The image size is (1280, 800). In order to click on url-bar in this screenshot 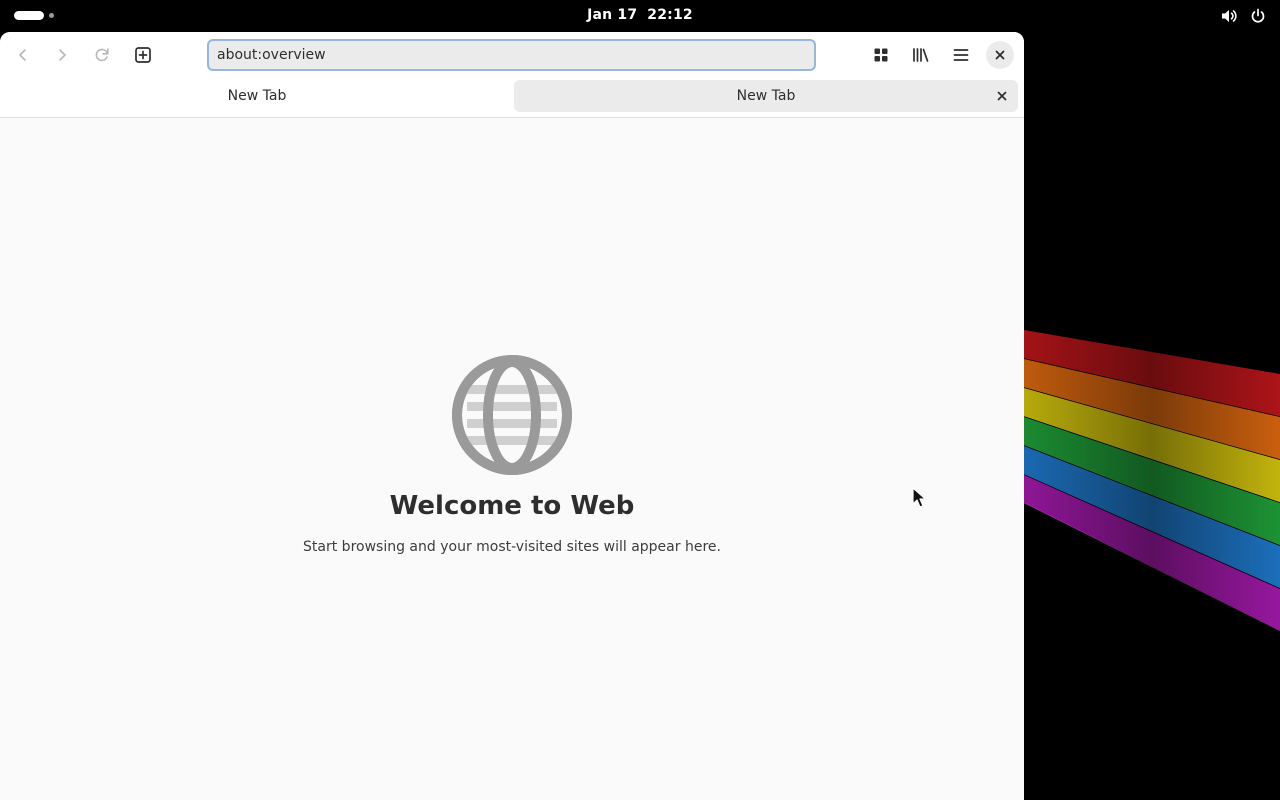, I will do `click(511, 55)`.